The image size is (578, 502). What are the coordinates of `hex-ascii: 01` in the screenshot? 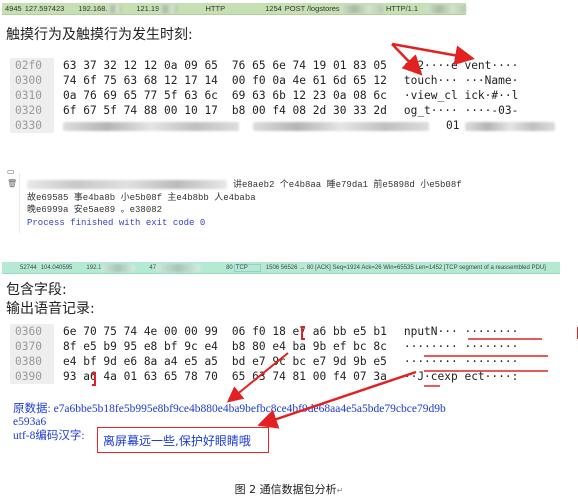 It's located at (453, 125).